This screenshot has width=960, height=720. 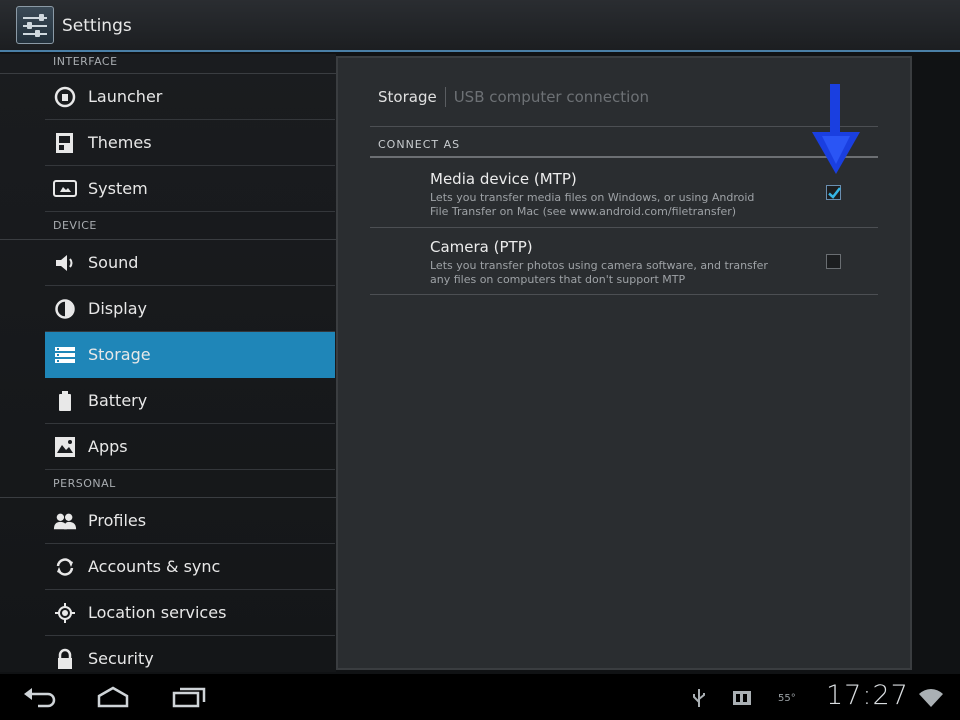 I want to click on sidebar-item-apps: Apps, so click(x=190, y=447).